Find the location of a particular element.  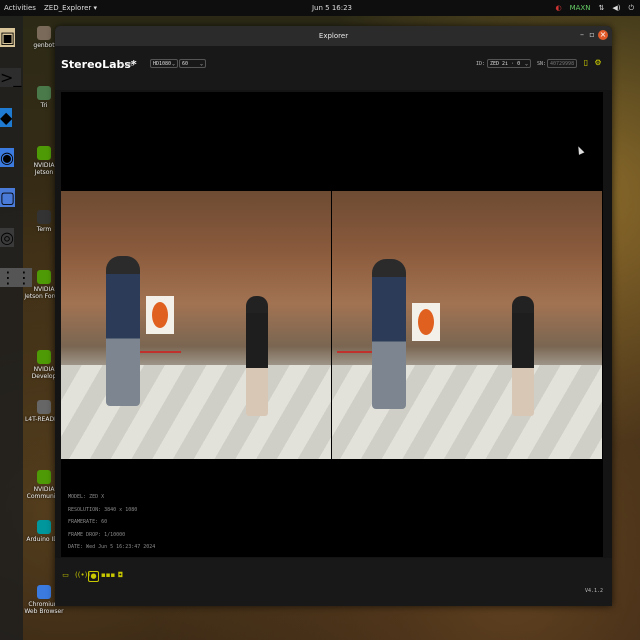

resolution-value: HD1080 is located at coordinates (162, 64).